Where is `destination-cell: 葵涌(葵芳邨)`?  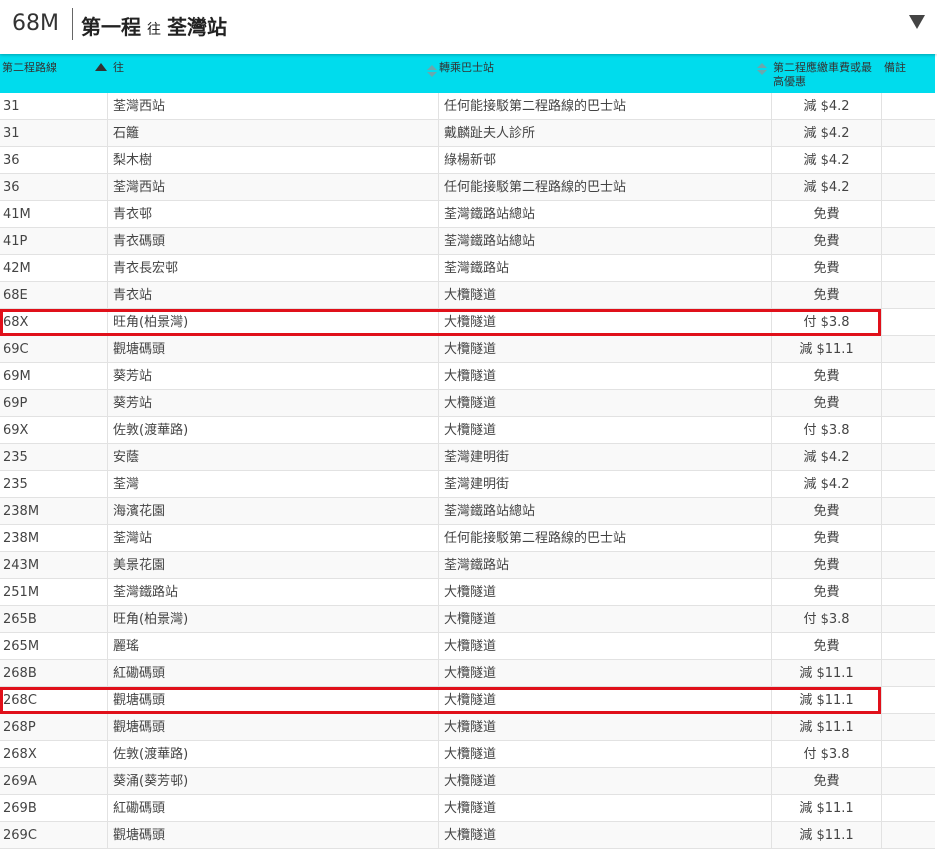 destination-cell: 葵涌(葵芳邨) is located at coordinates (272, 781).